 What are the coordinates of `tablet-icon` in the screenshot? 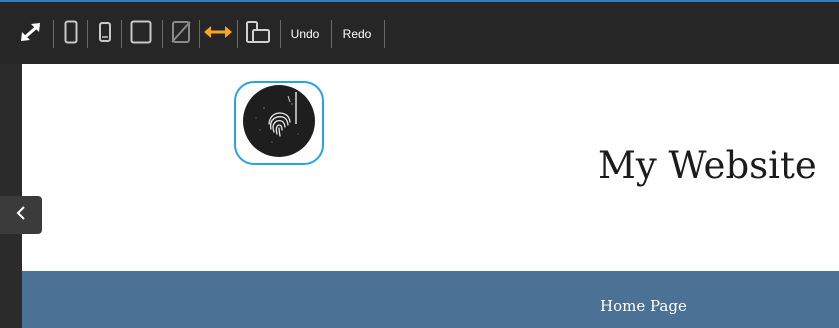 It's located at (141, 34).